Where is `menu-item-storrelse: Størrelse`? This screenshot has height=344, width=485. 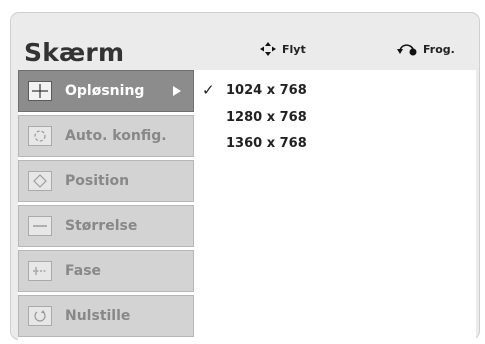 menu-item-storrelse: Størrelse is located at coordinates (106, 226).